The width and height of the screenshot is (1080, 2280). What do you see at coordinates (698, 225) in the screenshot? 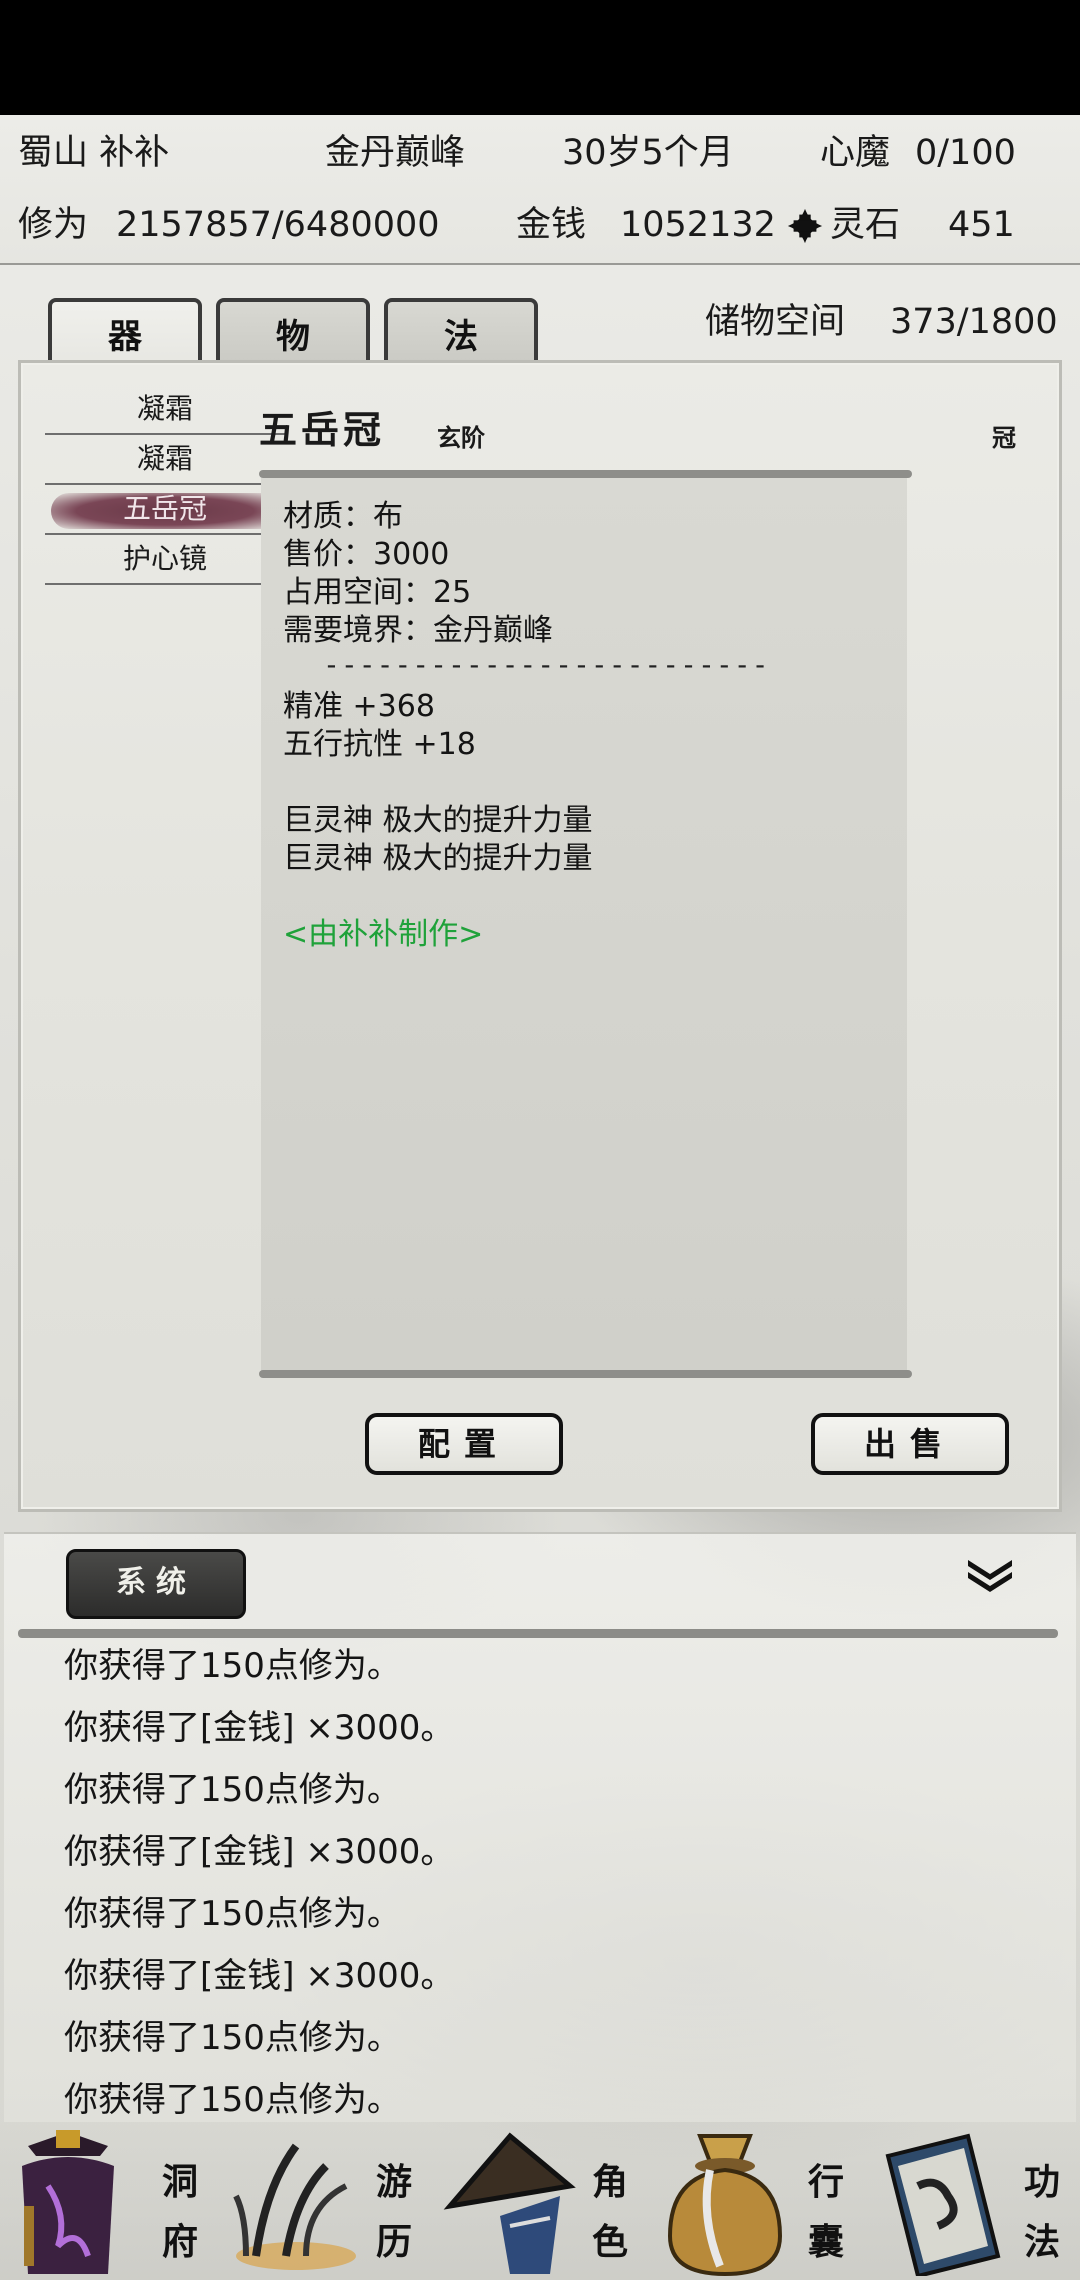
I see `money-value: 1052132` at bounding box center [698, 225].